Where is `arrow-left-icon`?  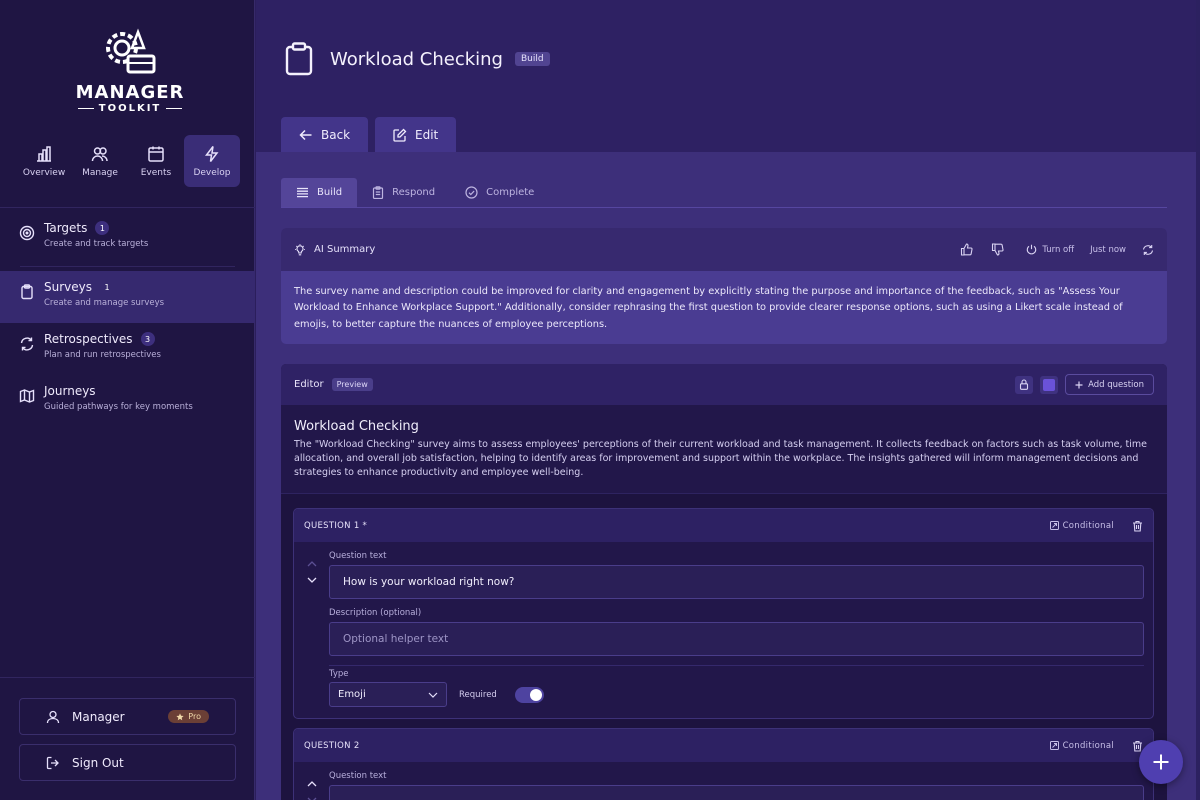
arrow-left-icon is located at coordinates (305, 134).